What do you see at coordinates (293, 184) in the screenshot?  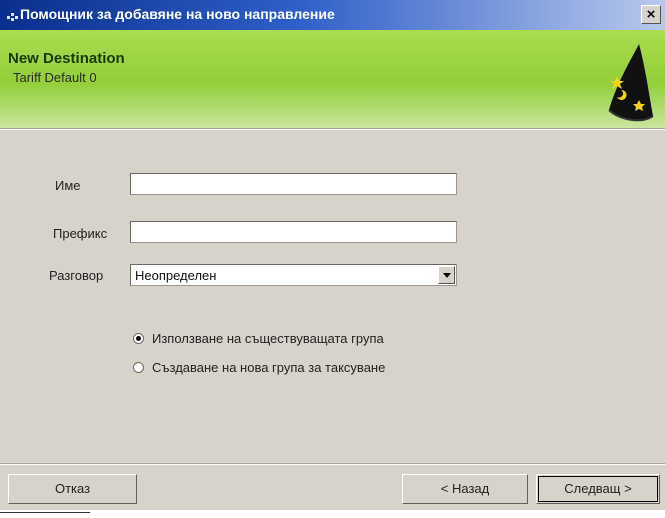 I see `name-input` at bounding box center [293, 184].